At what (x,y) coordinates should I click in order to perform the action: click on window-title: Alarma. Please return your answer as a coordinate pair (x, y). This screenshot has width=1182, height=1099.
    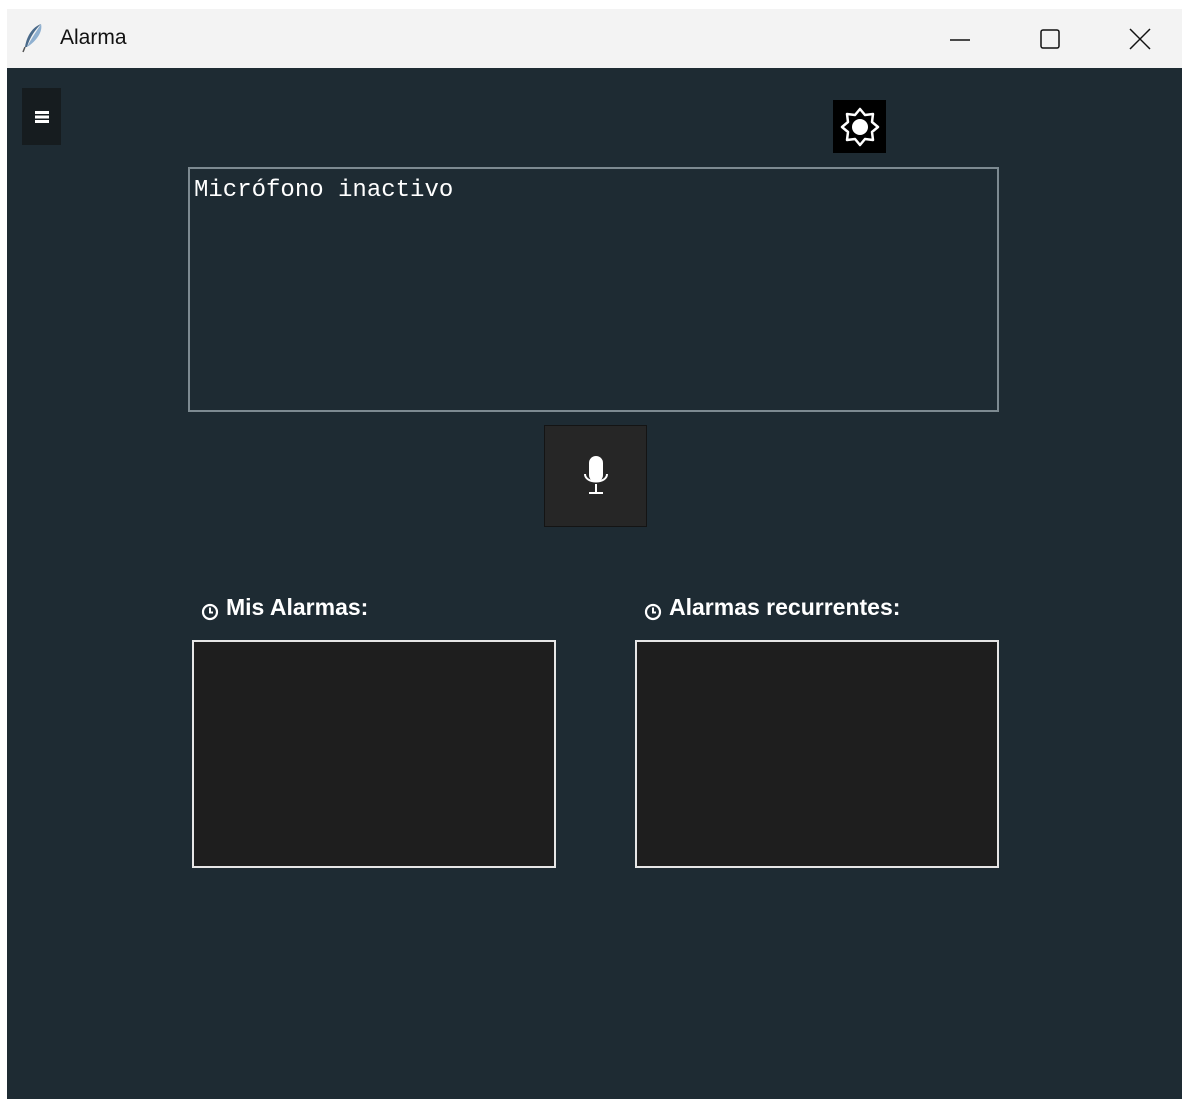
    Looking at the image, I should click on (93, 37).